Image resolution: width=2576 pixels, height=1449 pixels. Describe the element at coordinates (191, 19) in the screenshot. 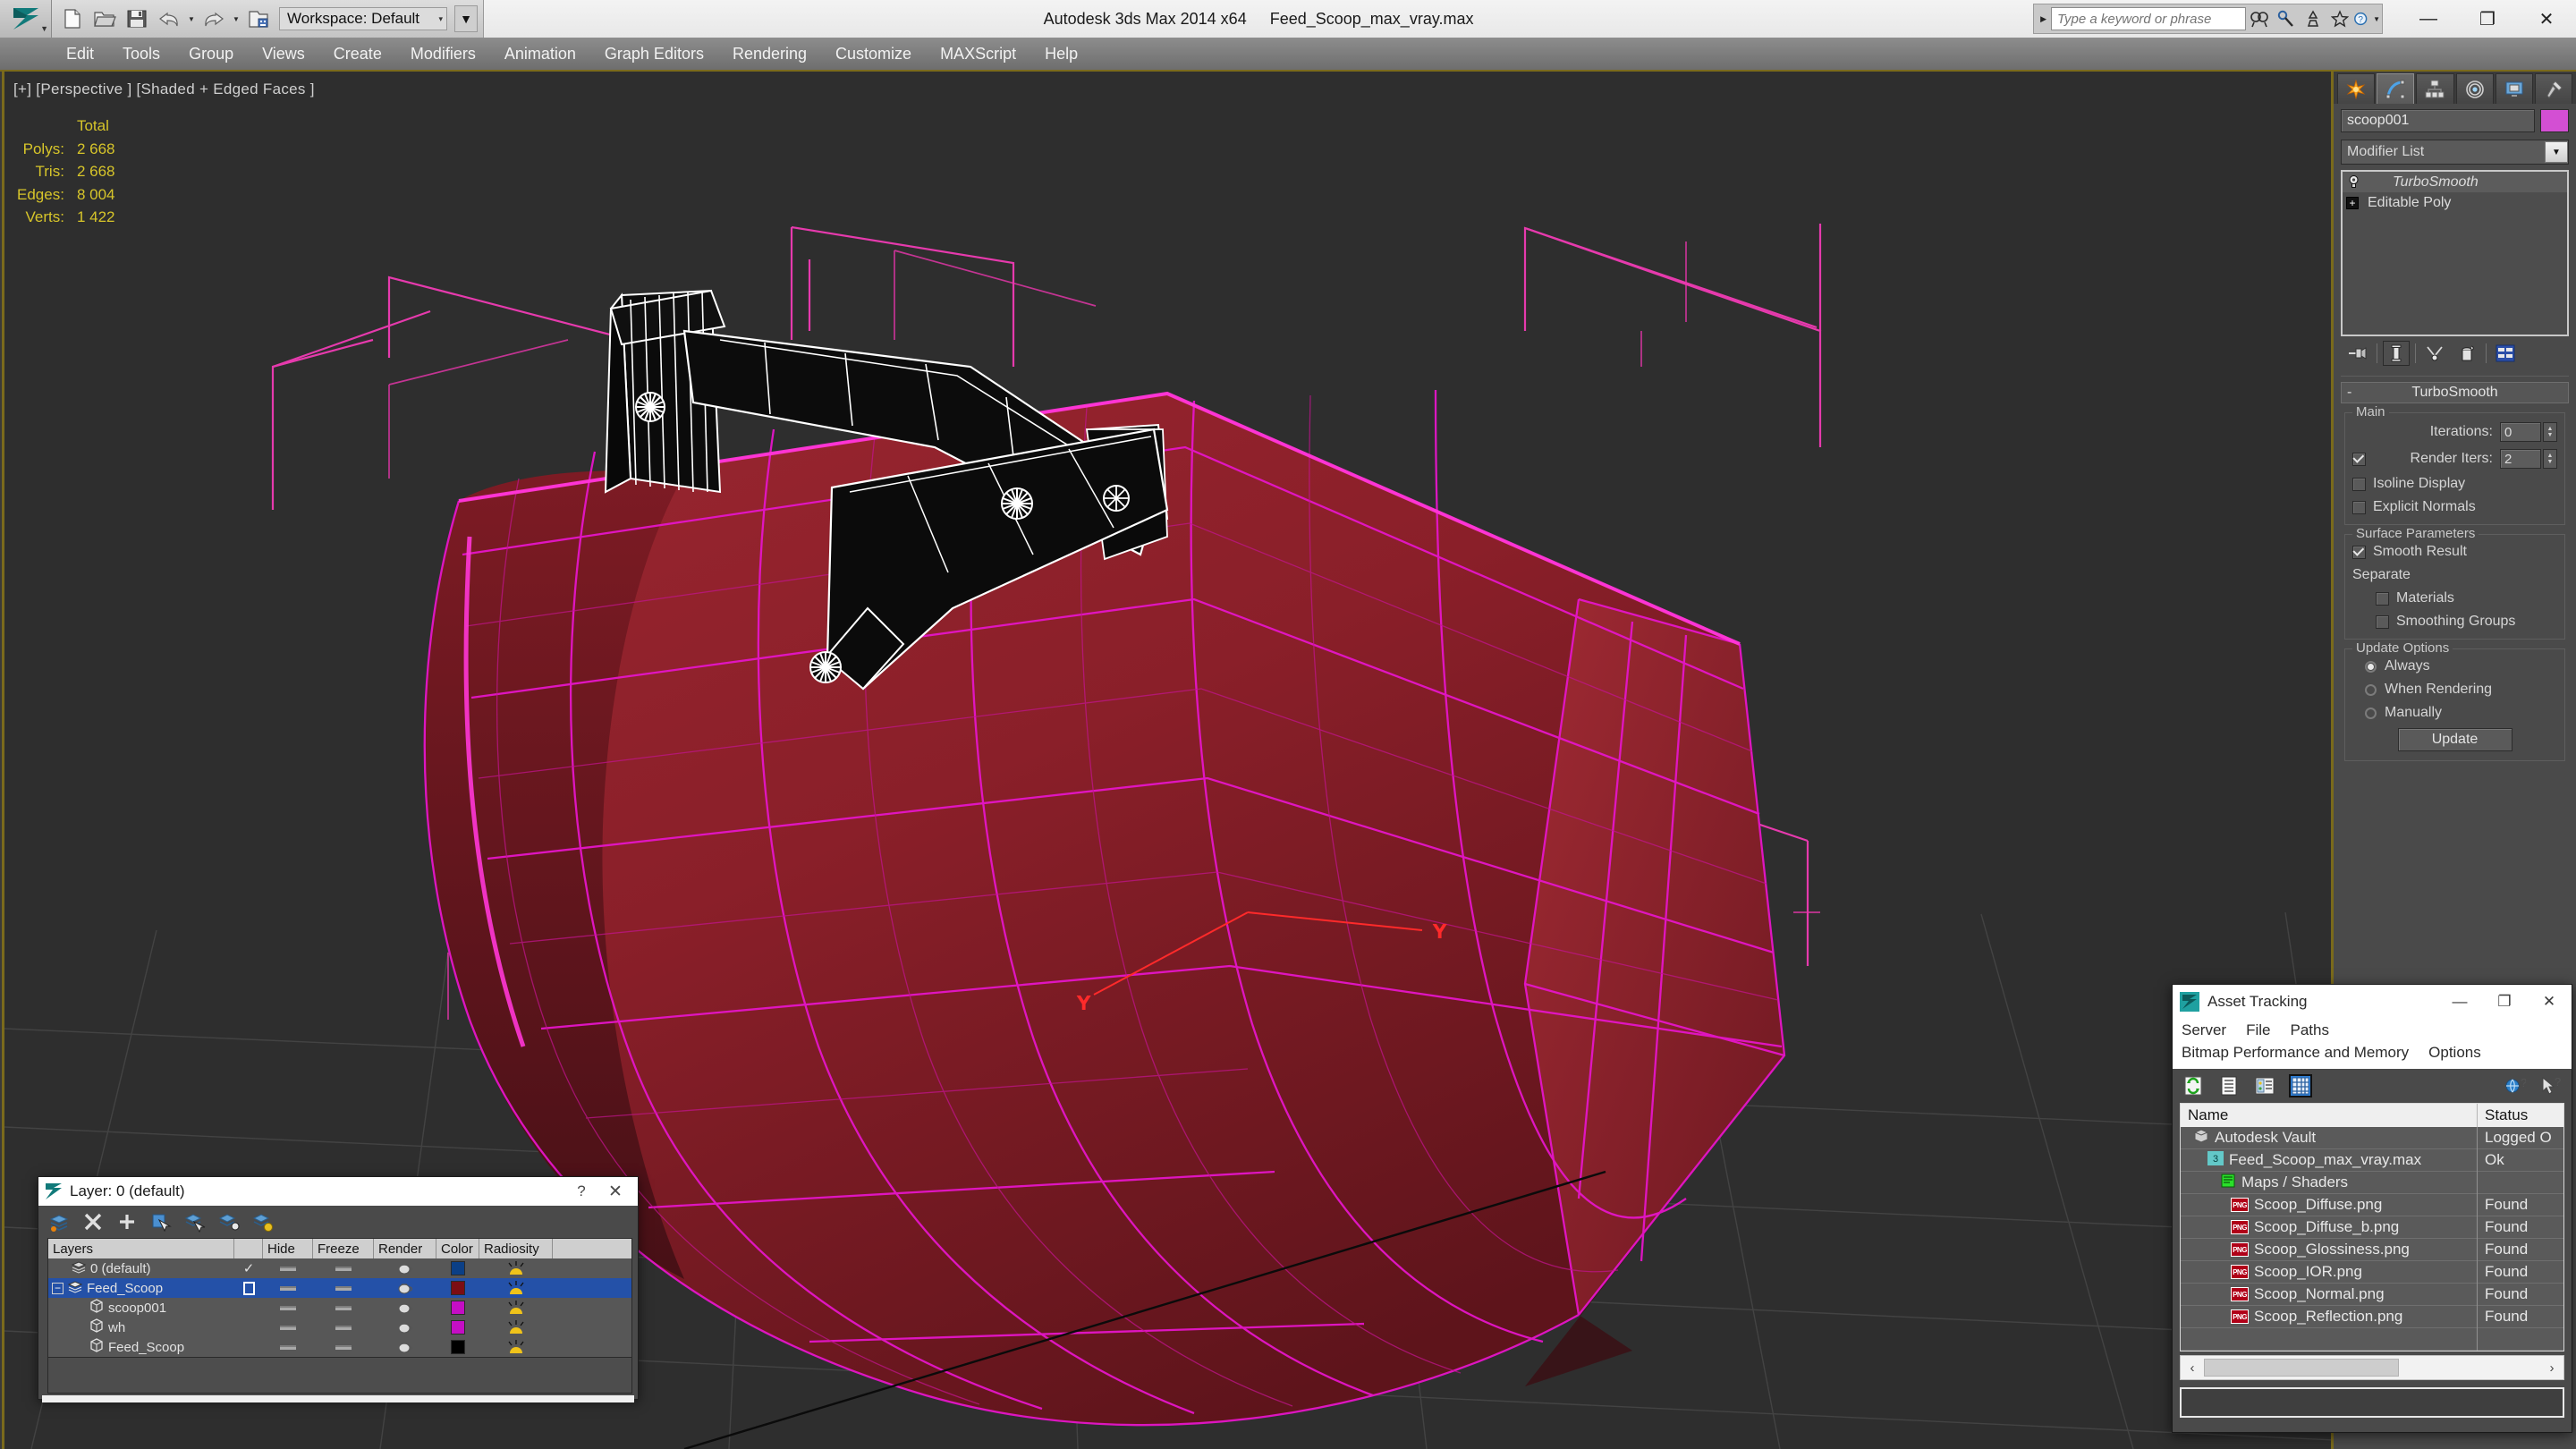

I see `undo-dropdown-caret-icon: ▼` at that location.